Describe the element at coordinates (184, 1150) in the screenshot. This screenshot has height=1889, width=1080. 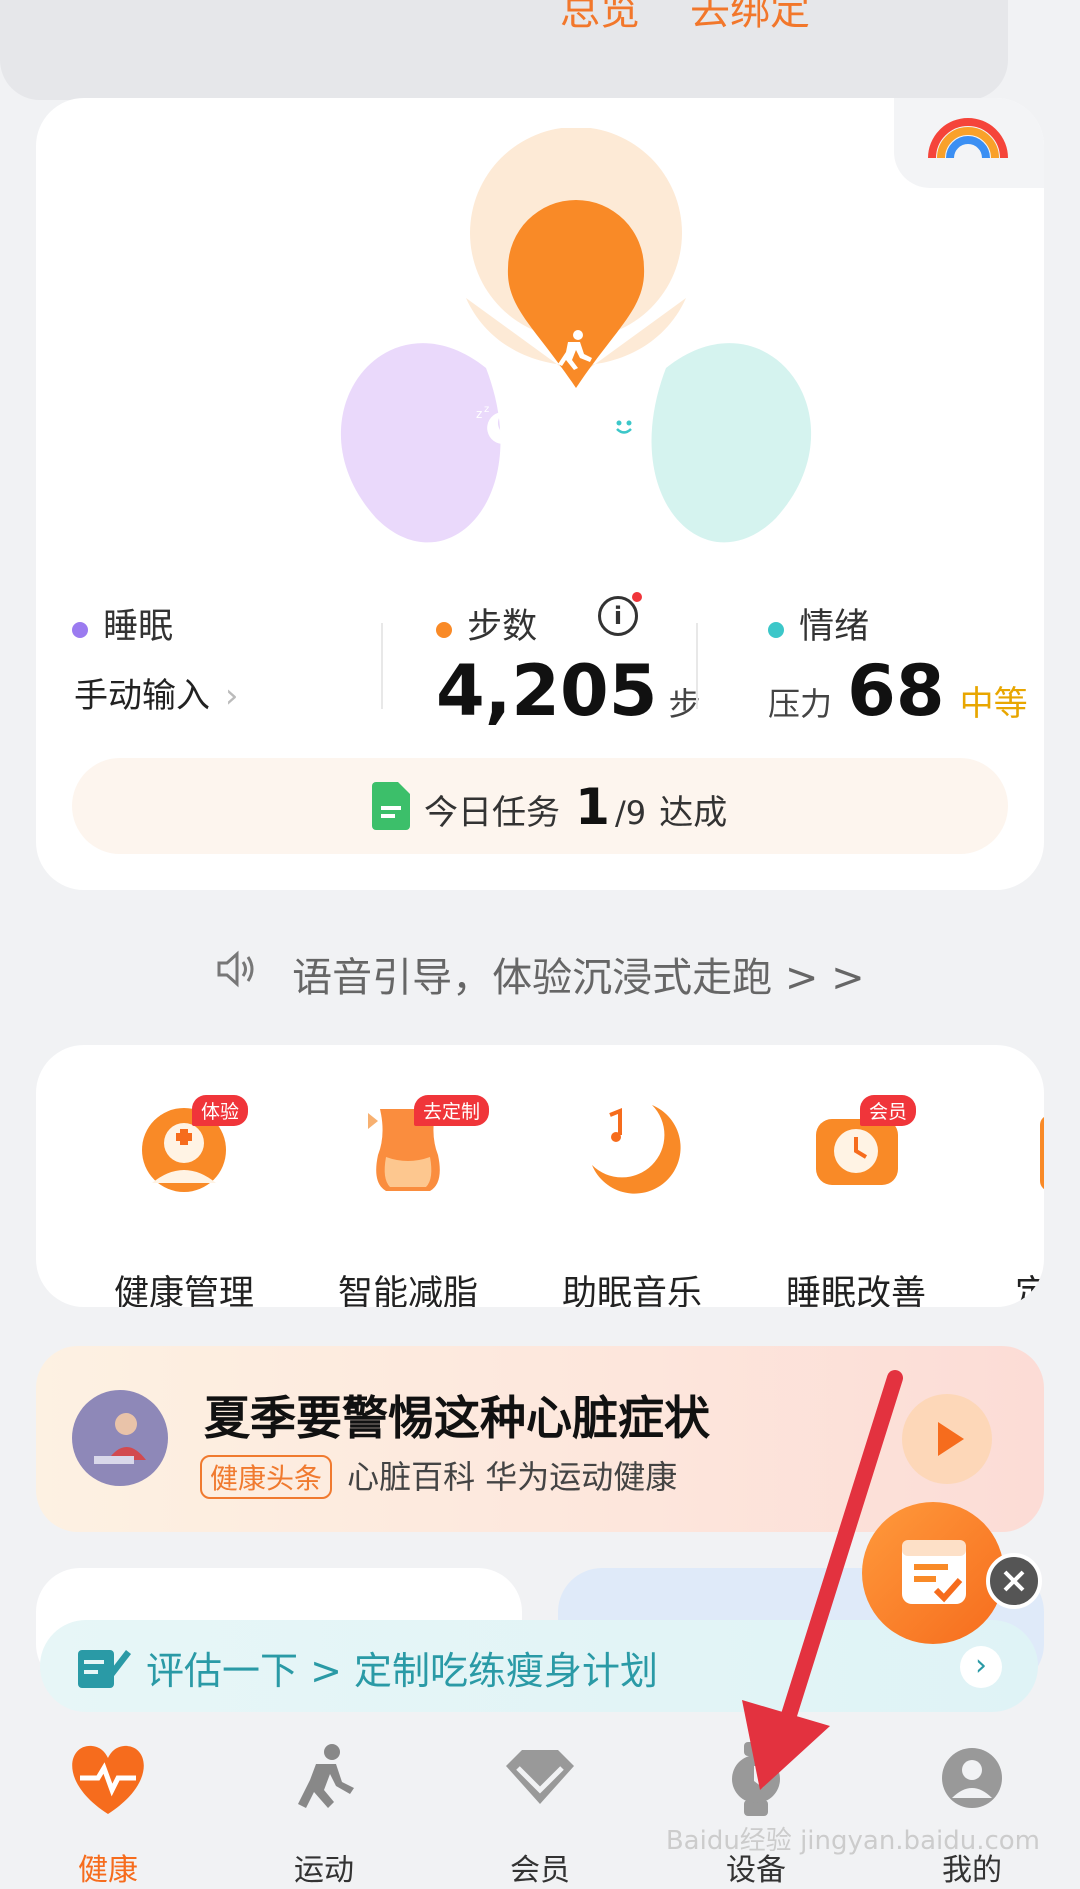
I see `doctor-icon` at that location.